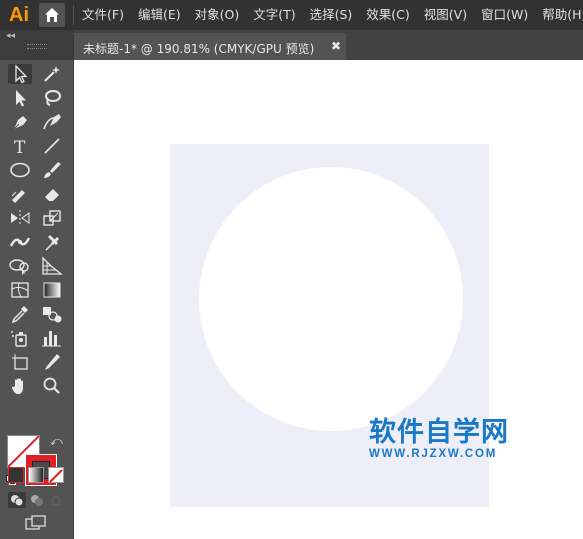  Describe the element at coordinates (433, 454) in the screenshot. I see `watermark-url-text: WWW.RJZXW.COM` at that location.